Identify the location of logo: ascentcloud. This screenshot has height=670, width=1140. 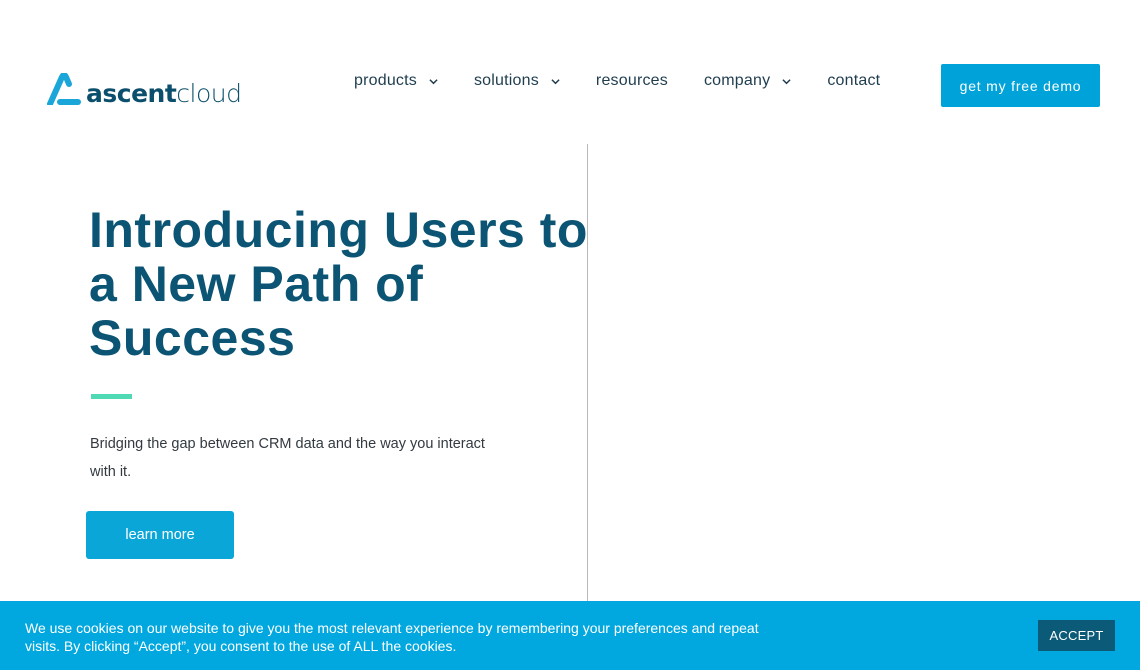
(144, 90).